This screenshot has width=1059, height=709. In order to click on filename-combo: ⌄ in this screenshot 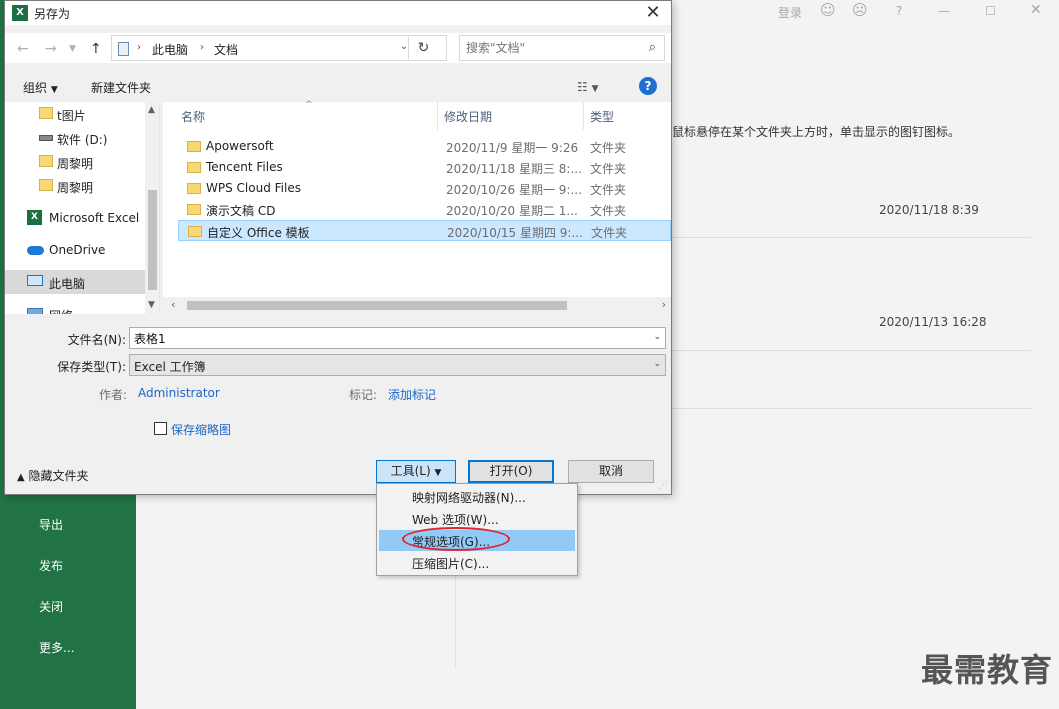, I will do `click(397, 338)`.